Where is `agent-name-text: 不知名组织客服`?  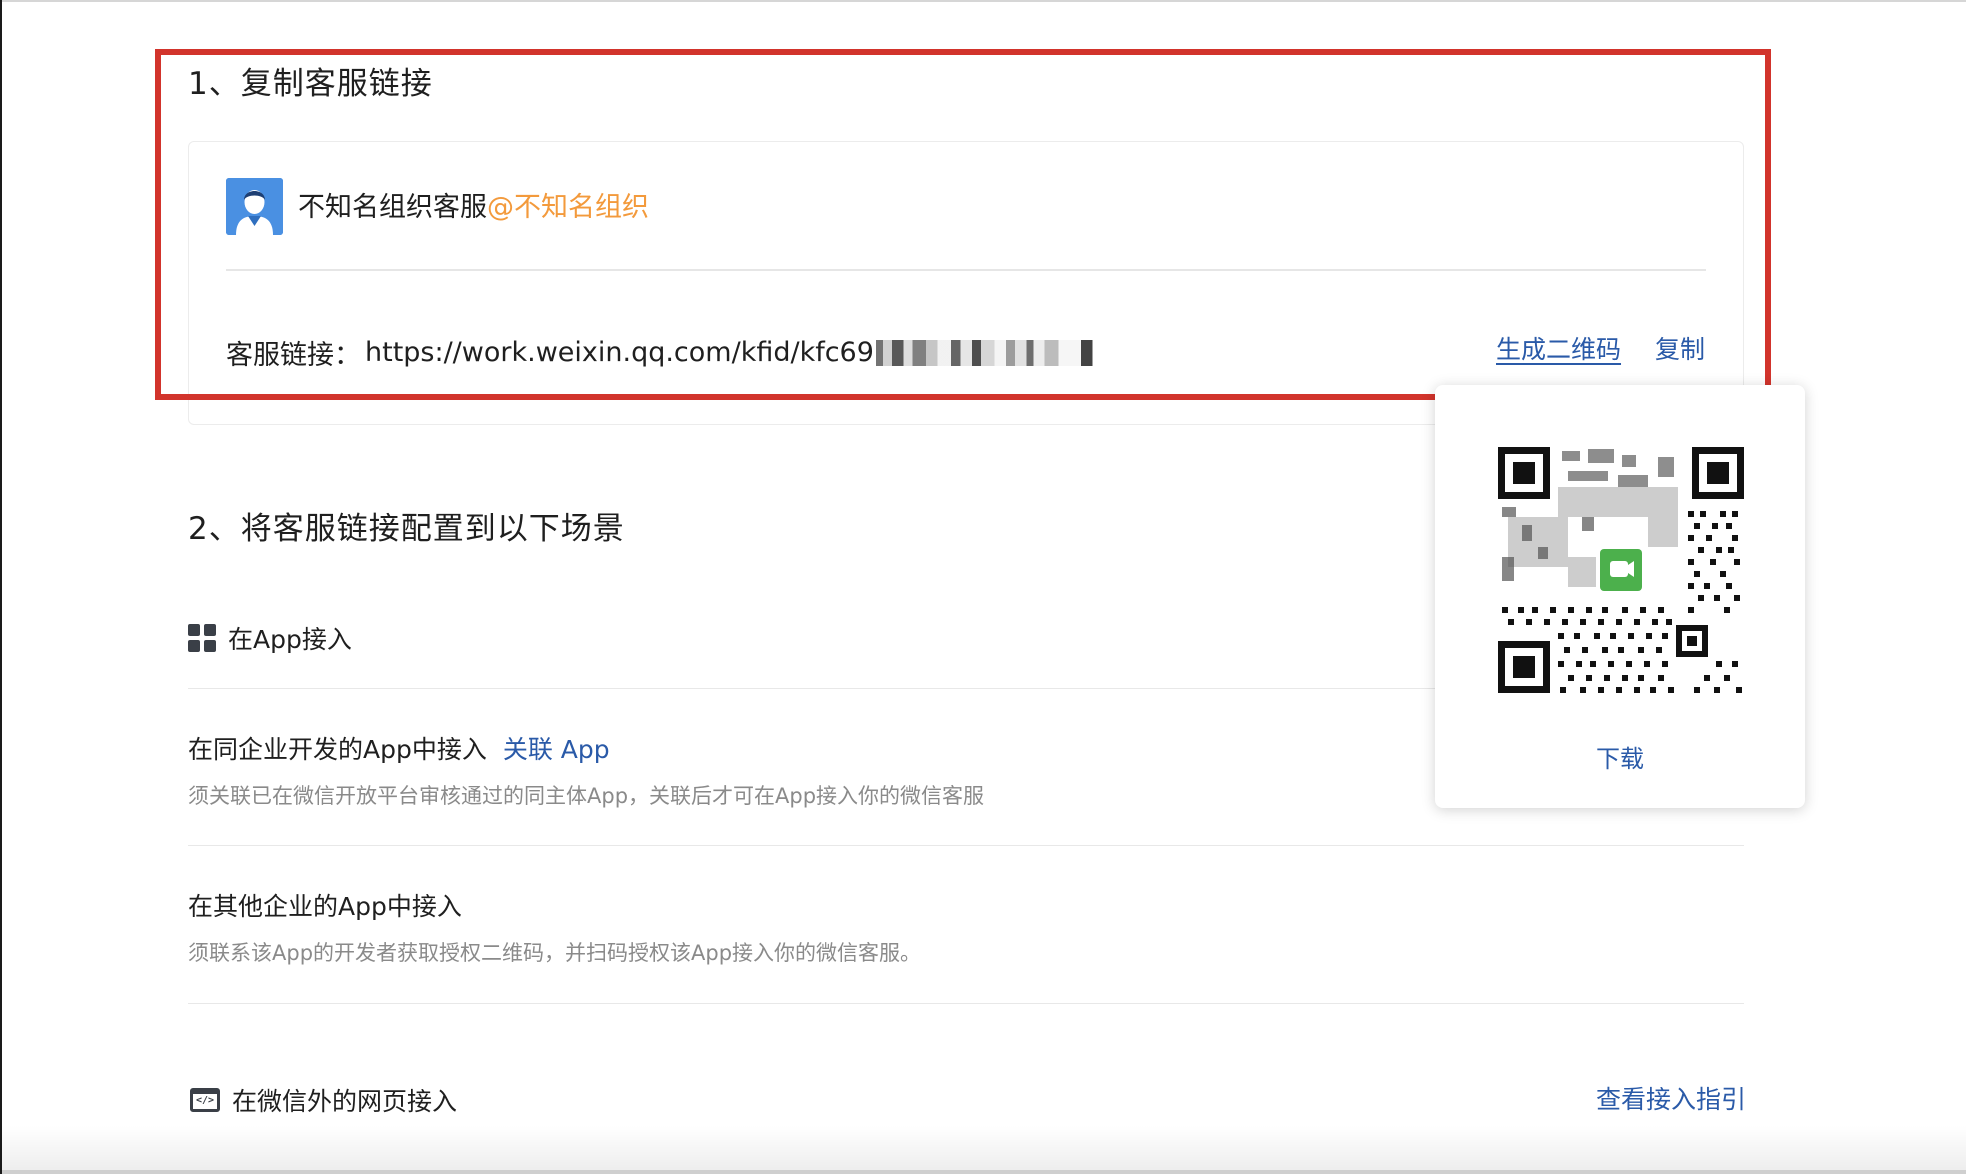
agent-name-text: 不知名组织客服 is located at coordinates (392, 207).